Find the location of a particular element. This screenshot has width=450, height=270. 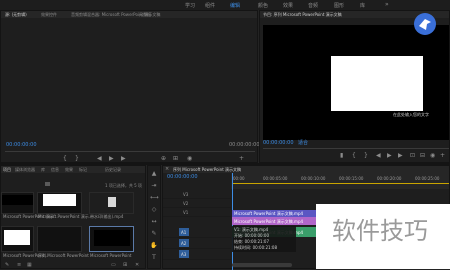

tab-effects: 效果 is located at coordinates (69, 170).